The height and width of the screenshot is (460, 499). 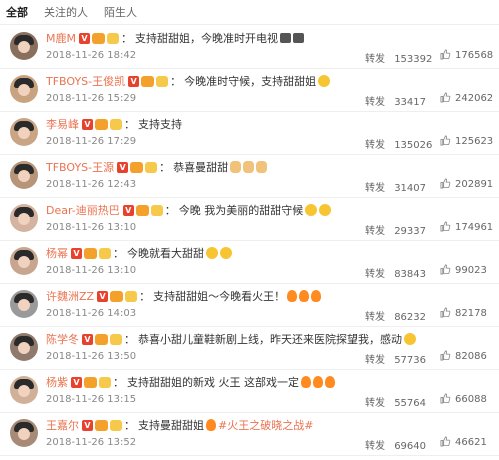 I want to click on username-link: TFBOYS-王俊凯, so click(x=85, y=81).